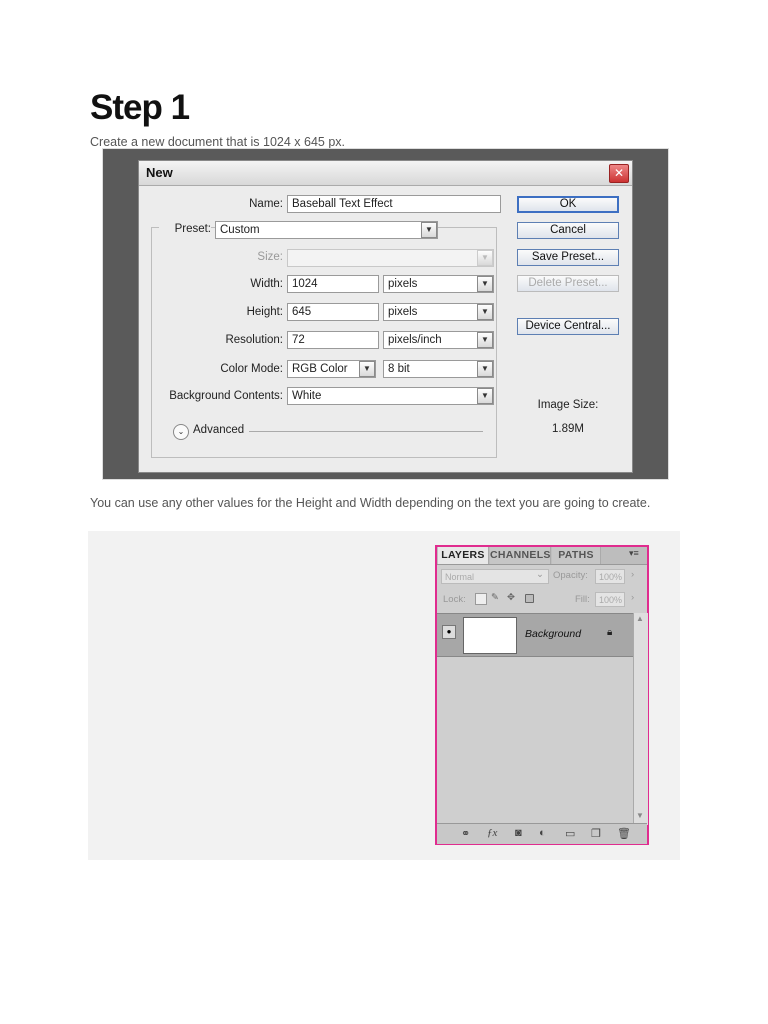 The width and height of the screenshot is (768, 1024). What do you see at coordinates (326, 230) in the screenshot?
I see `preset-select: Custom` at bounding box center [326, 230].